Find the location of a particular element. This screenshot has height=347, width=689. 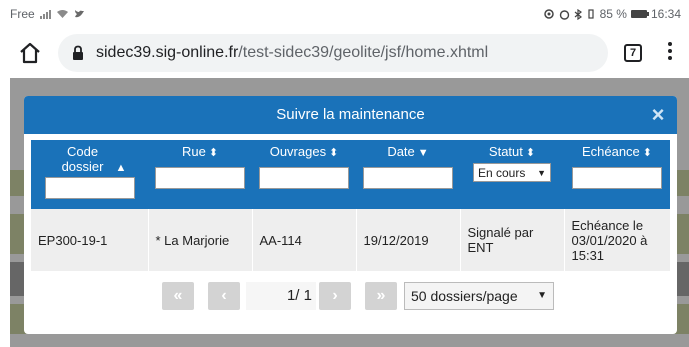

column-label: Statut is located at coordinates (505, 151).